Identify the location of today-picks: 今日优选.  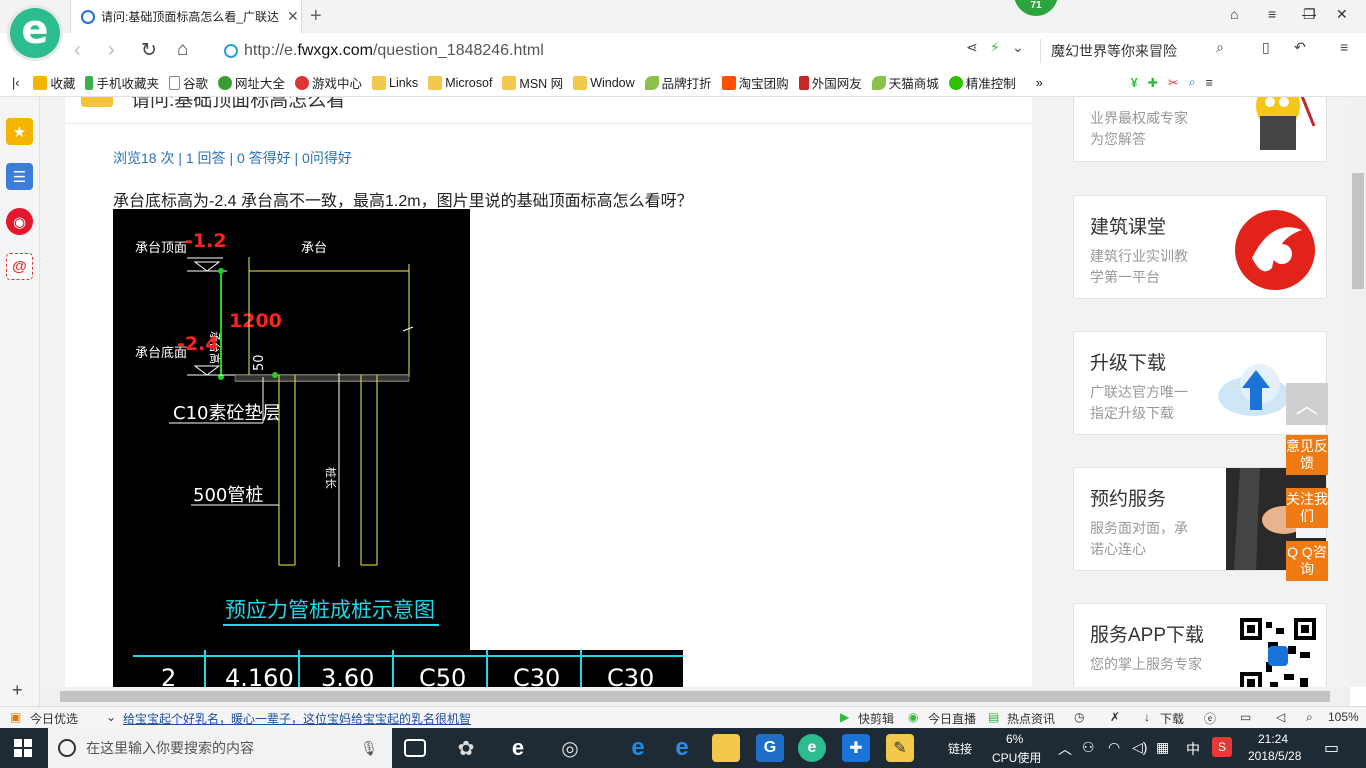
(54, 718).